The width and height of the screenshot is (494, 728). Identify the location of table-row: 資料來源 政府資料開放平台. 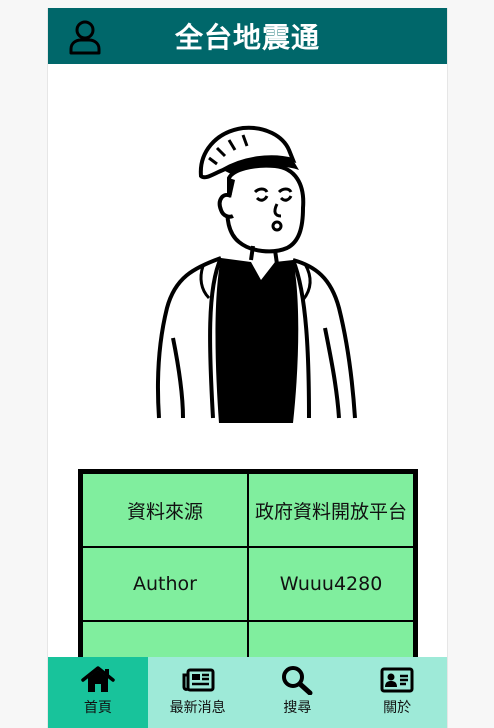
(248, 509).